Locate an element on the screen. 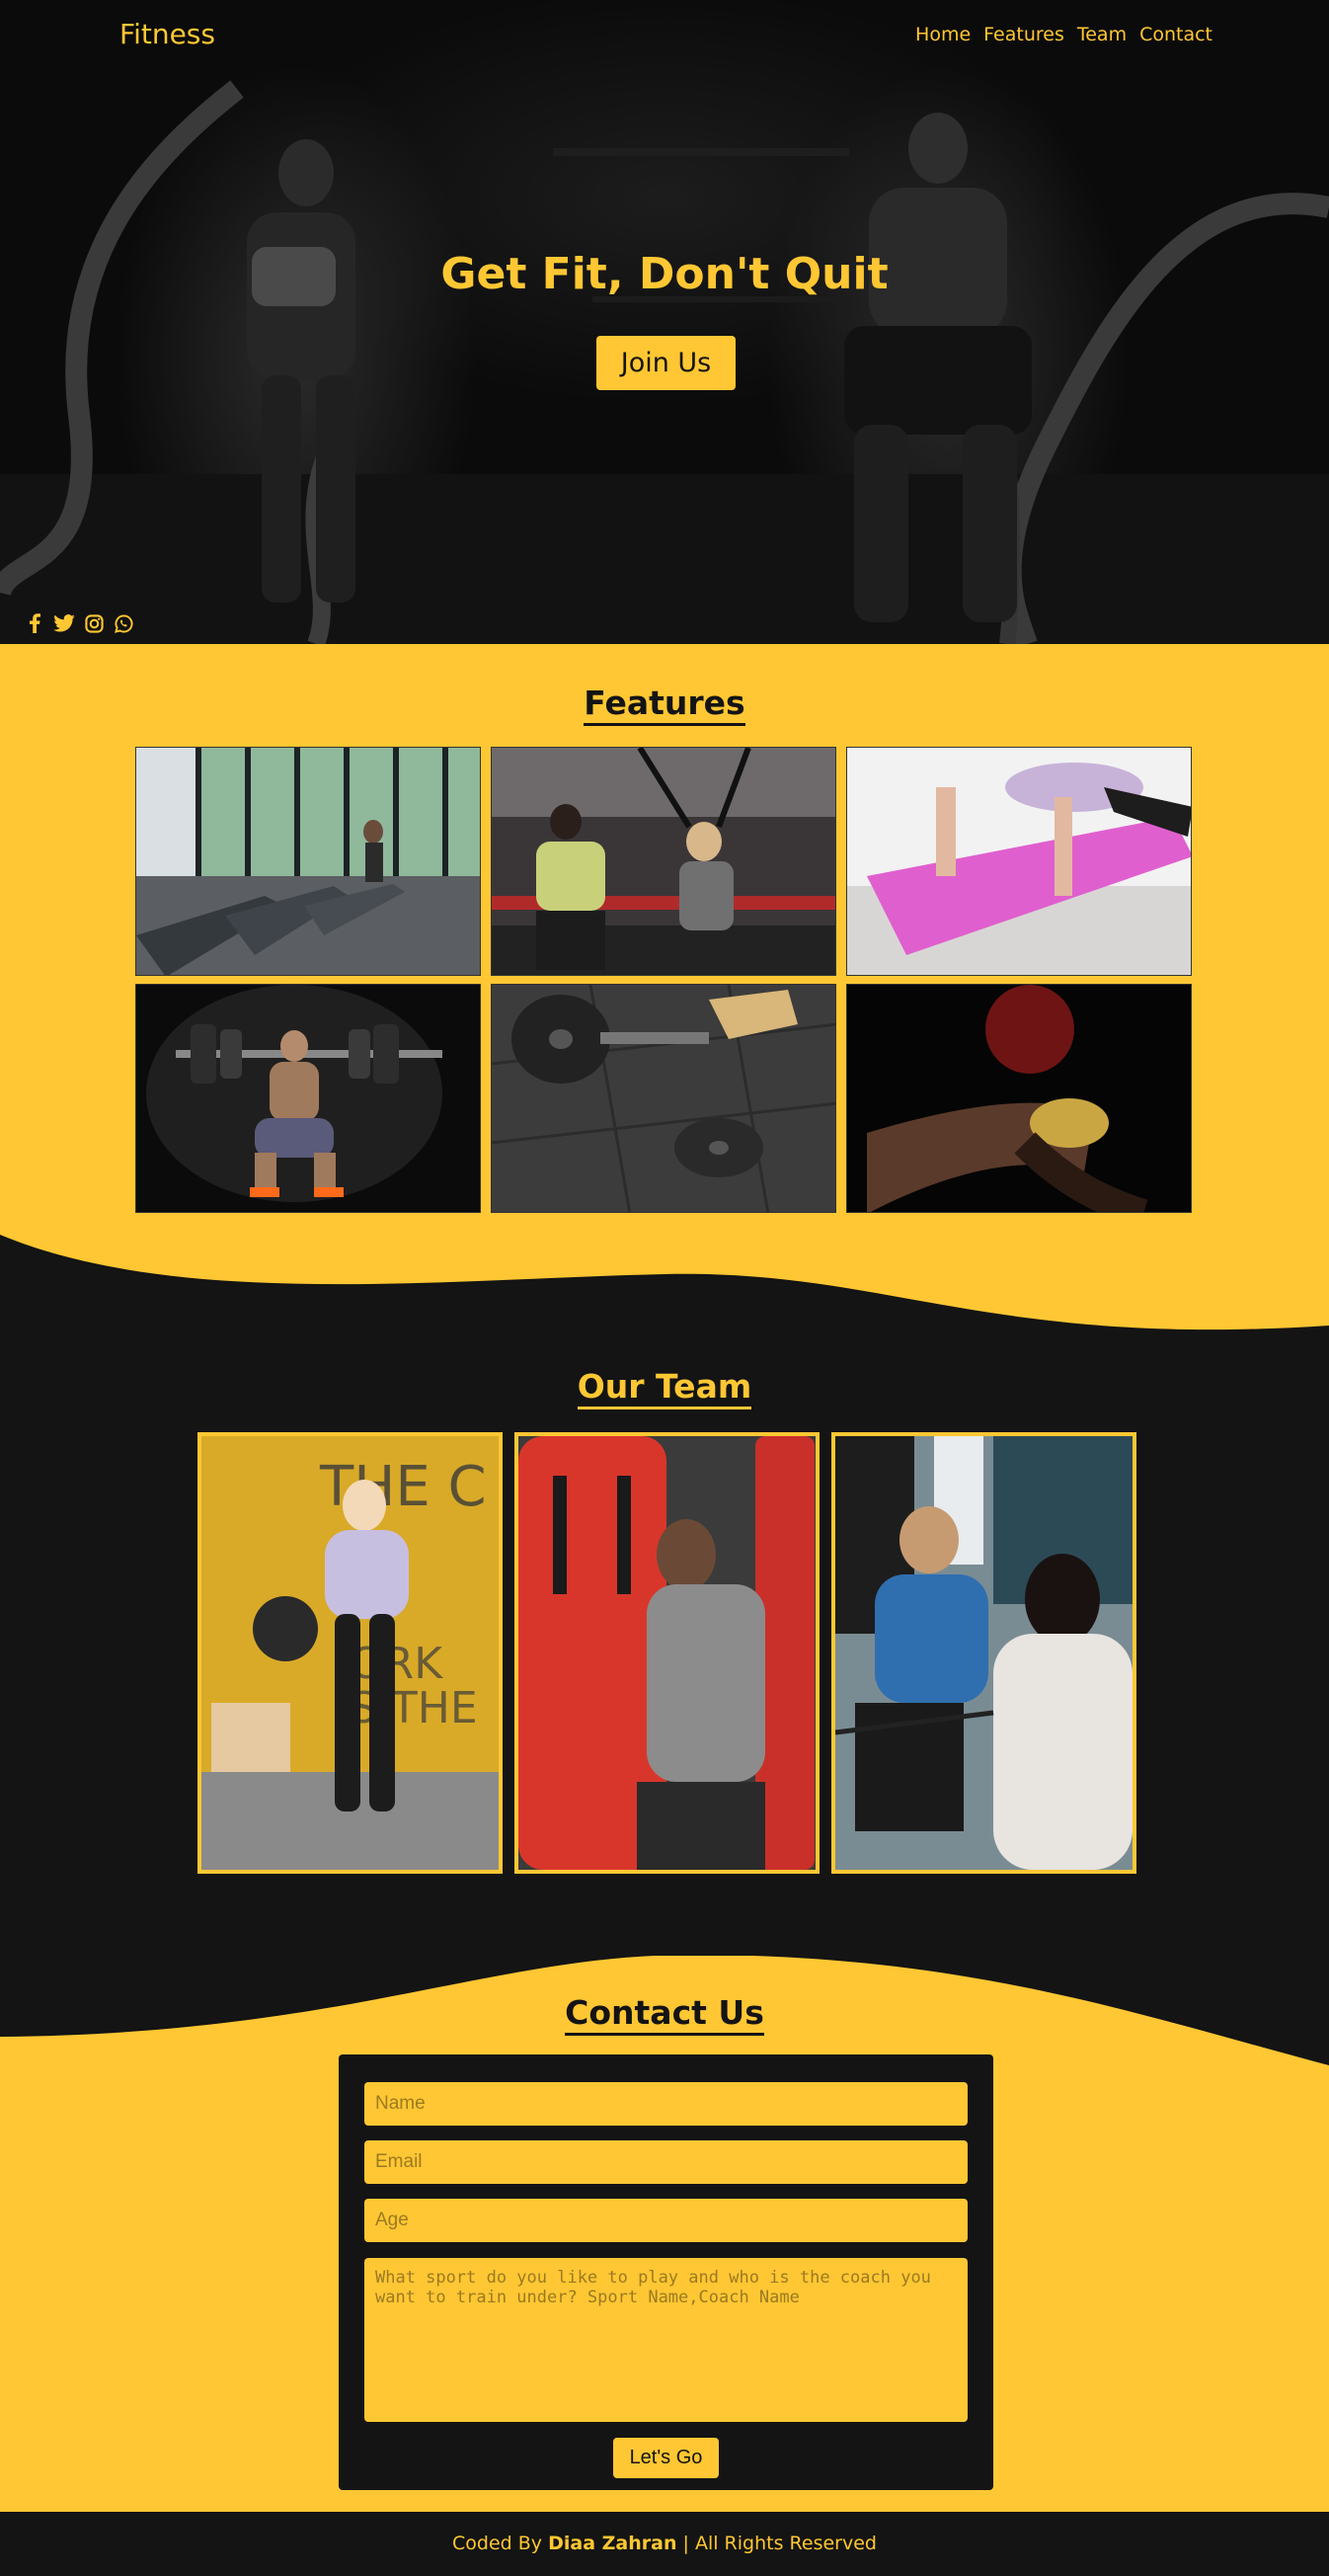 Image resolution: width=1329 pixels, height=2576 pixels. brand-logo: Fitness is located at coordinates (167, 34).